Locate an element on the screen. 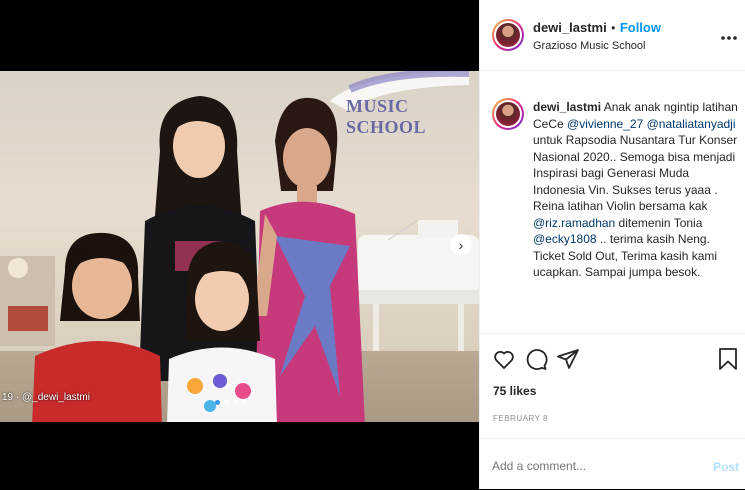 The height and width of the screenshot is (490, 745). header-username: dewi_lastmi is located at coordinates (570, 27).